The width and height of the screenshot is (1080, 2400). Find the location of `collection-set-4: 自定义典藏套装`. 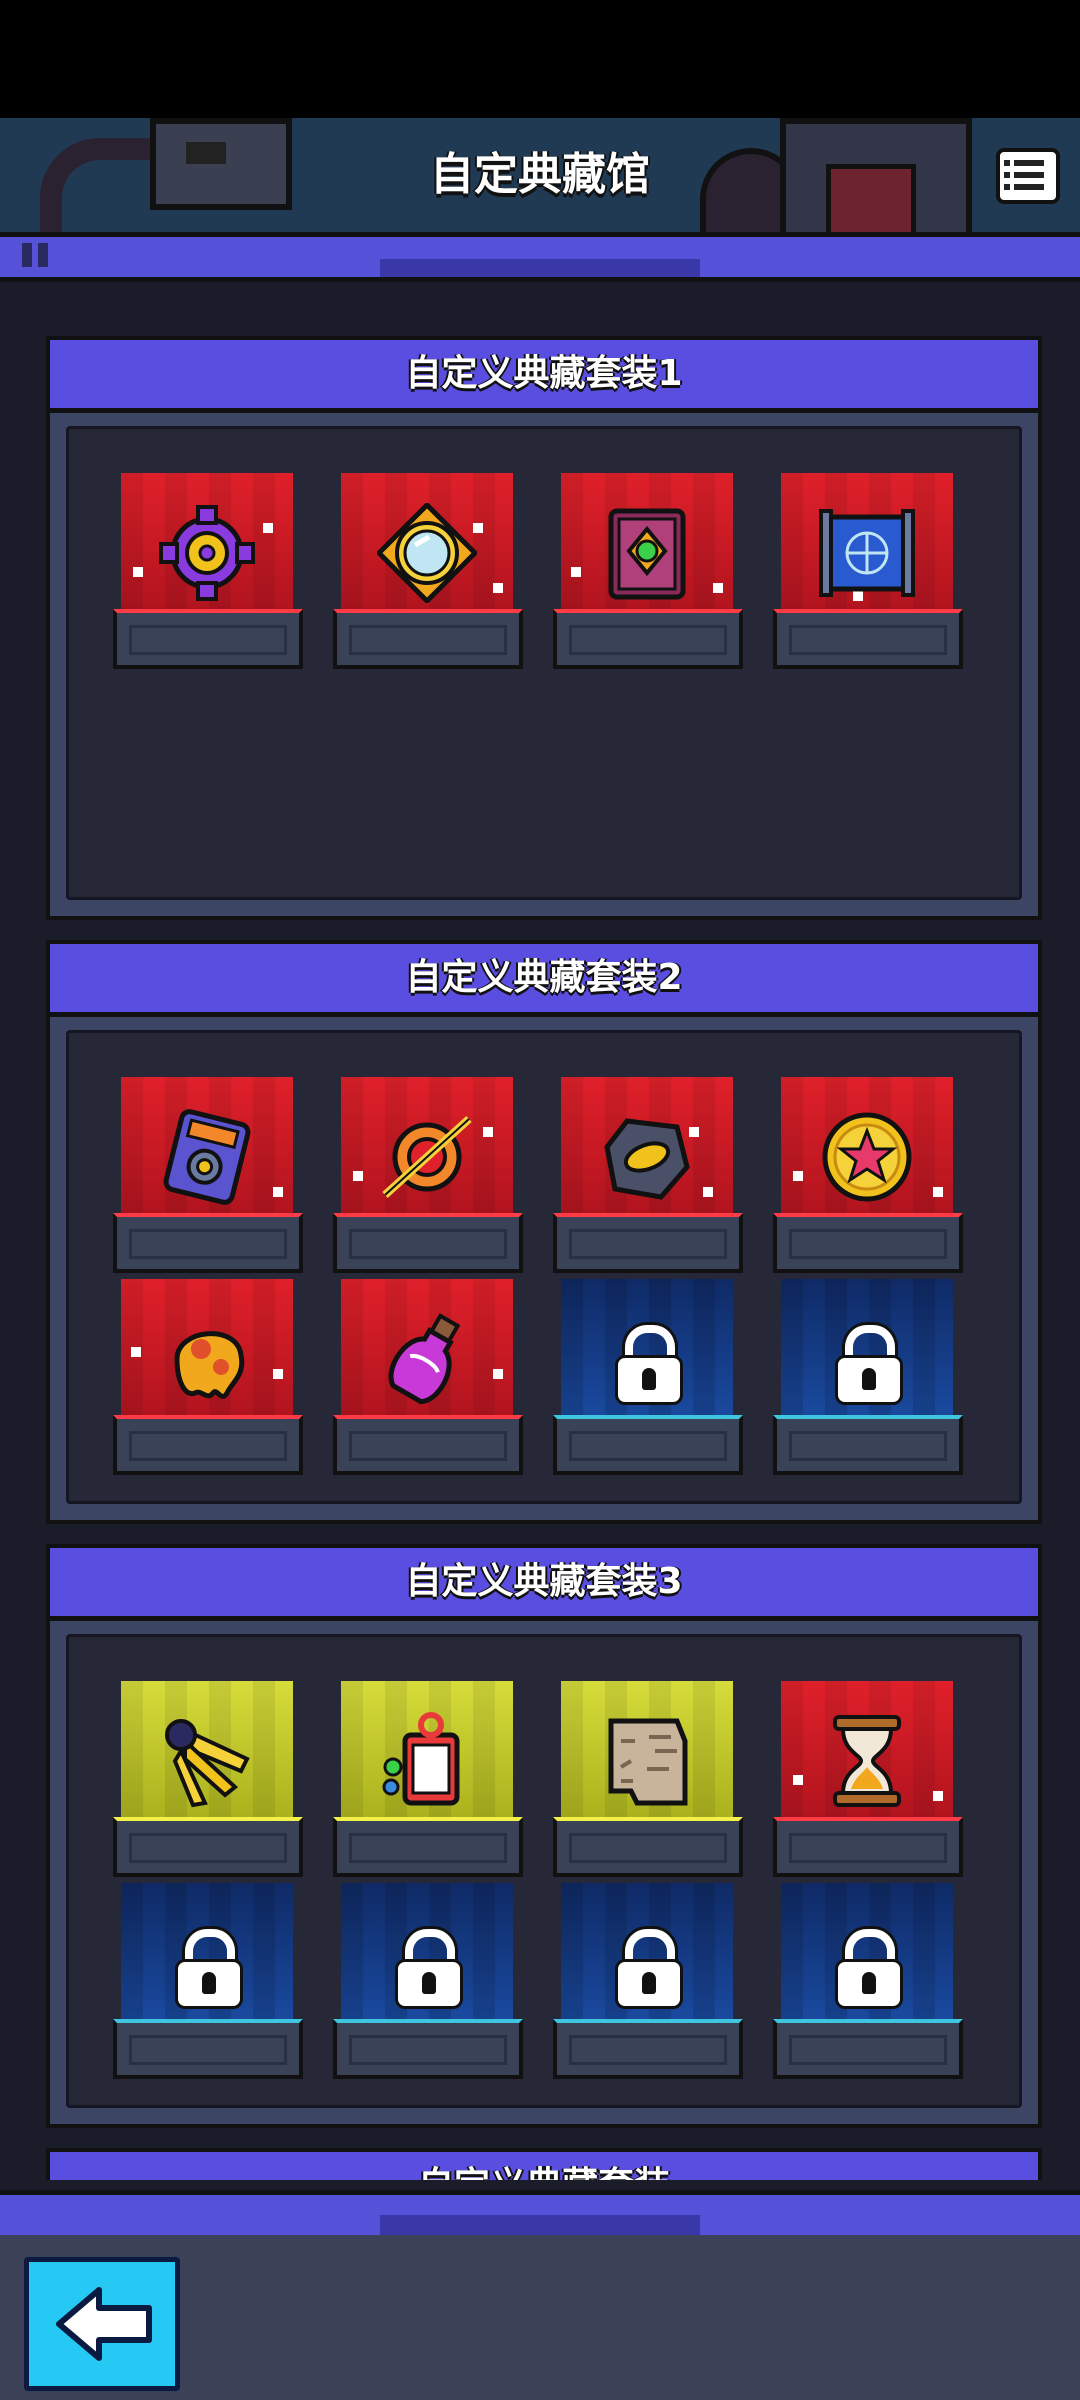

collection-set-4: 自定义典藏套装 is located at coordinates (544, 2164).